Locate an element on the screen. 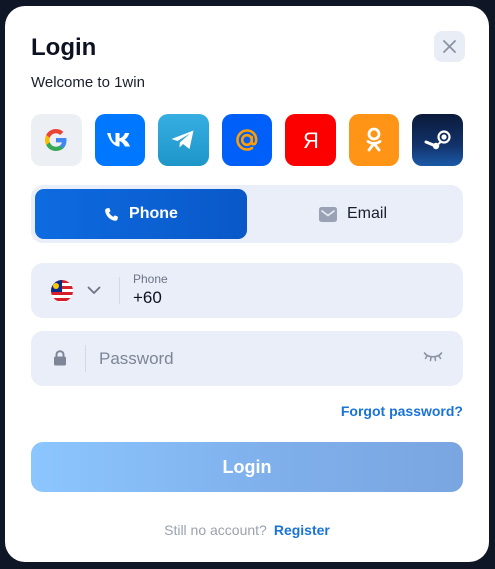 The height and width of the screenshot is (569, 495). tab-phone: Phone is located at coordinates (141, 214).